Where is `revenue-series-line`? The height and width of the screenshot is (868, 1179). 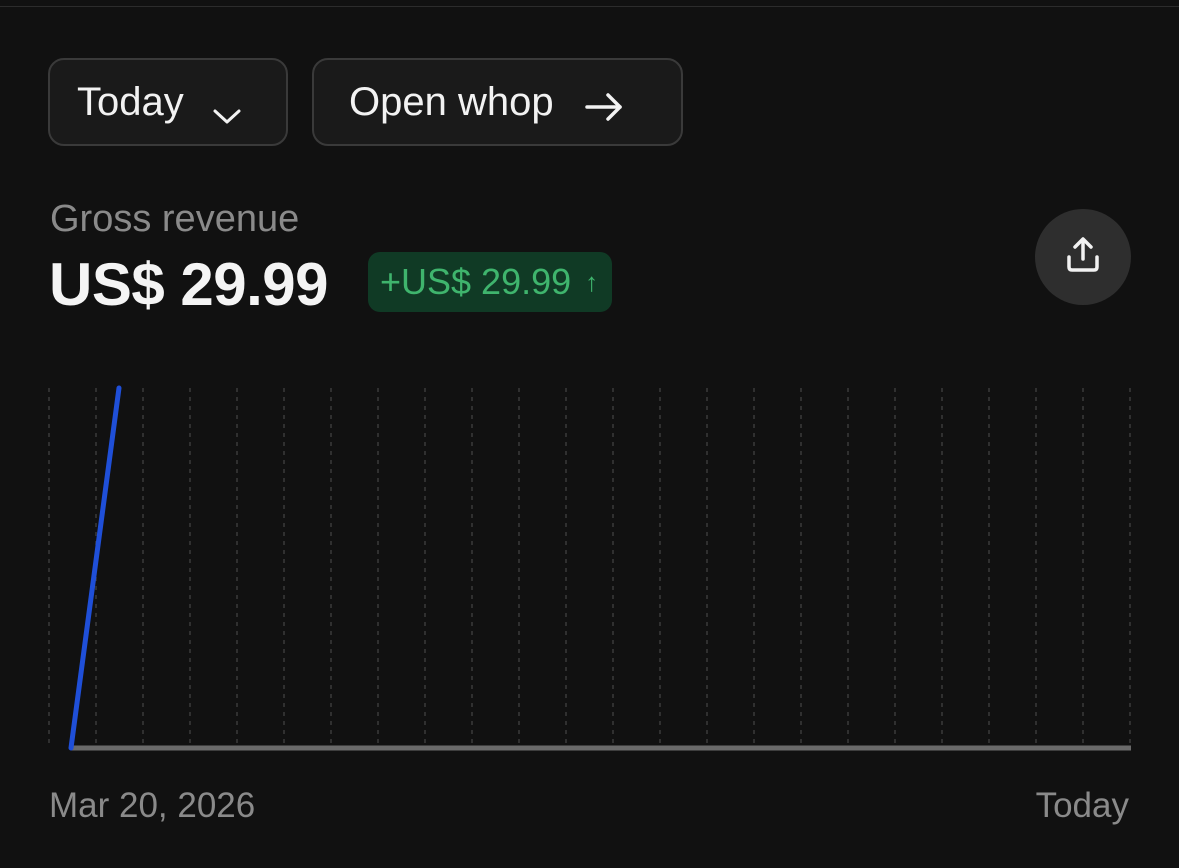
revenue-series-line is located at coordinates (95, 568).